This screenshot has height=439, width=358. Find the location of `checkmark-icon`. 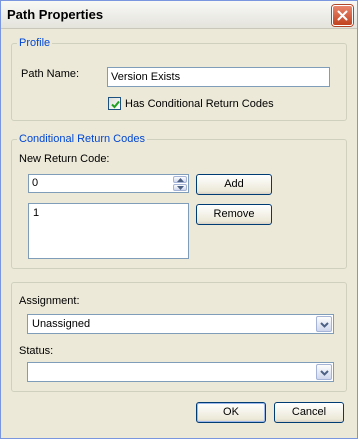

checkmark-icon is located at coordinates (115, 104).